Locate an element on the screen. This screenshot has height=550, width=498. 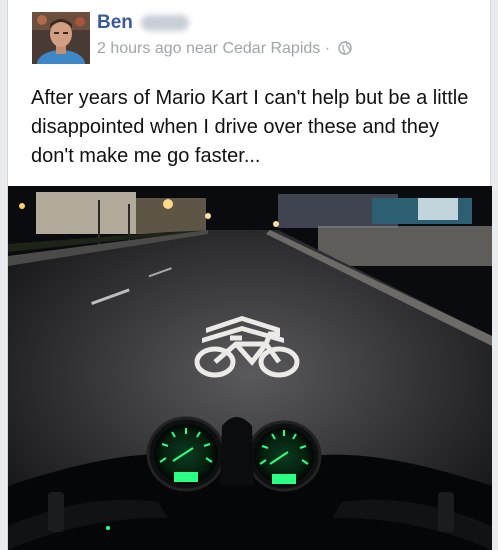
post-meta: 2 hours ago near Cedar Rapids · is located at coordinates (224, 50).